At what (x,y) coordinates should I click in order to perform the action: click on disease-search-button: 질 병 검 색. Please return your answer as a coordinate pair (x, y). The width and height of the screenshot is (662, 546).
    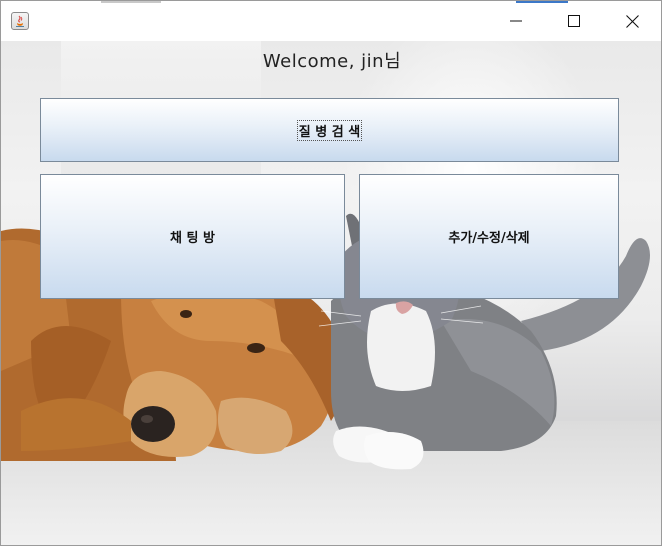
    Looking at the image, I should click on (329, 130).